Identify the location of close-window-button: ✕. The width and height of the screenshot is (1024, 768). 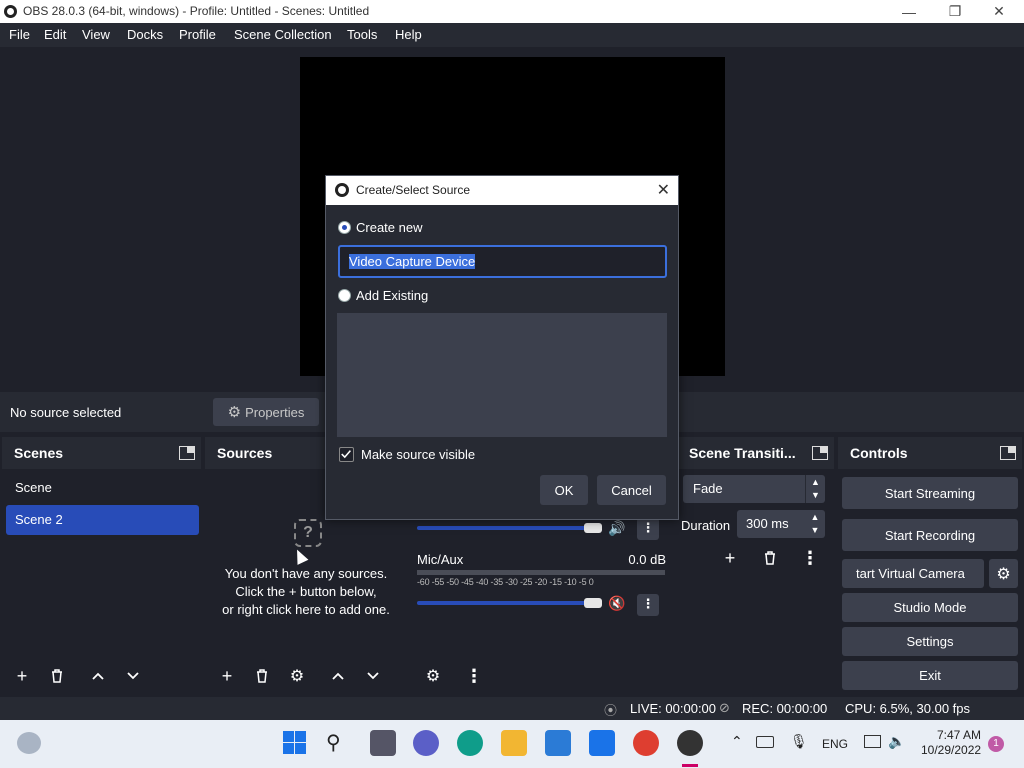
(999, 11).